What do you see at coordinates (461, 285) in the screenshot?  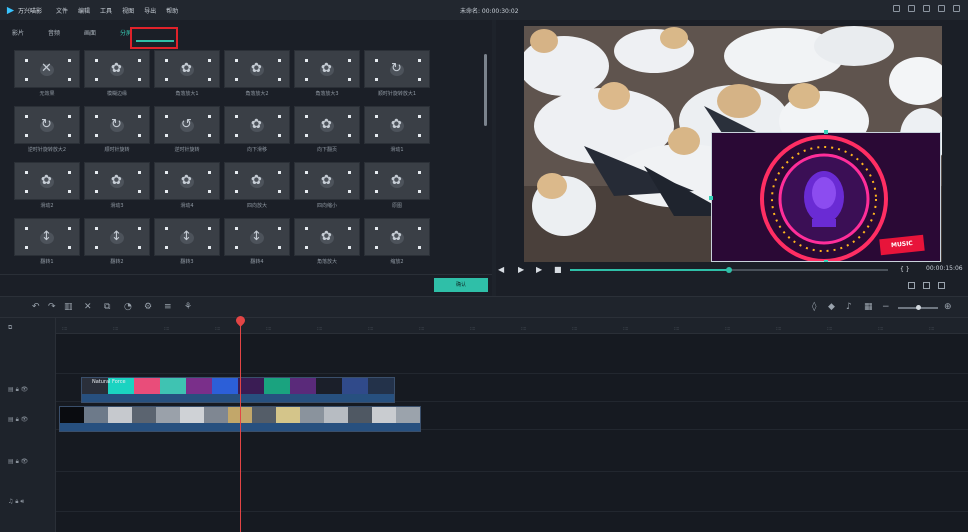 I see `confirm-button: 确认` at bounding box center [461, 285].